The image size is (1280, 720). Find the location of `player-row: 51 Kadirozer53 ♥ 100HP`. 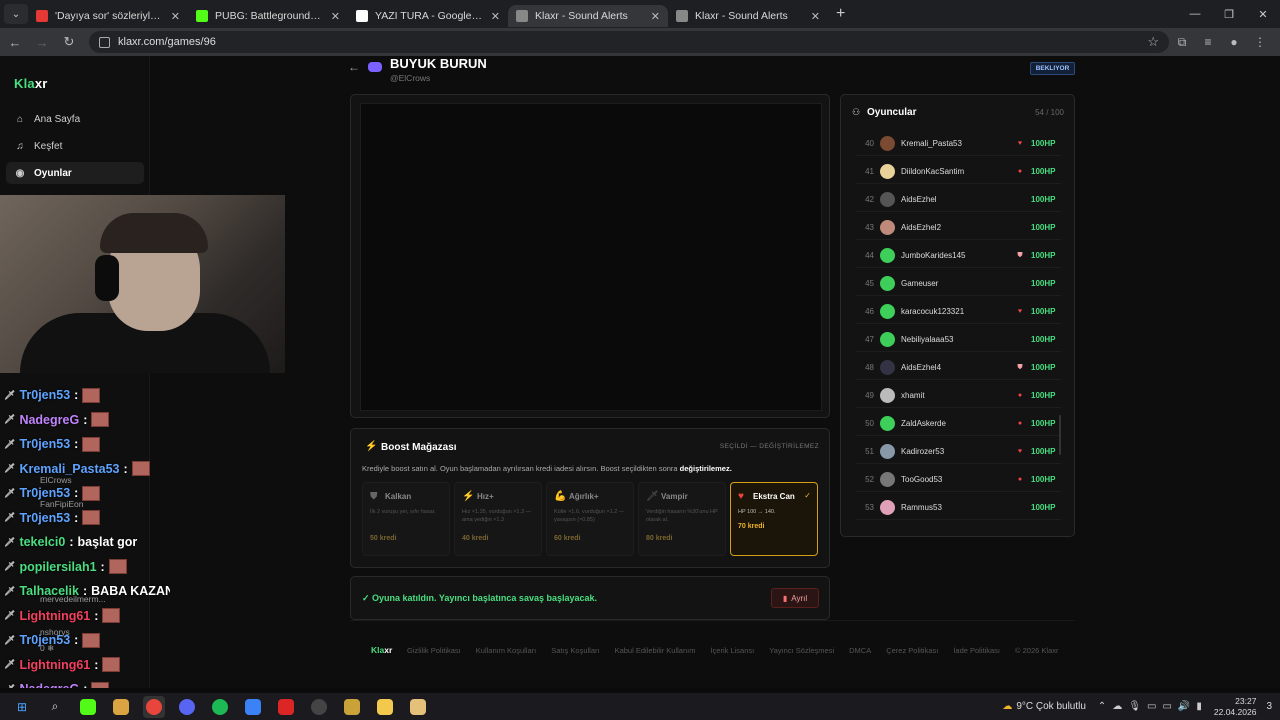

player-row: 51 Kadirozer53 ♥ 100HP is located at coordinates (958, 452).